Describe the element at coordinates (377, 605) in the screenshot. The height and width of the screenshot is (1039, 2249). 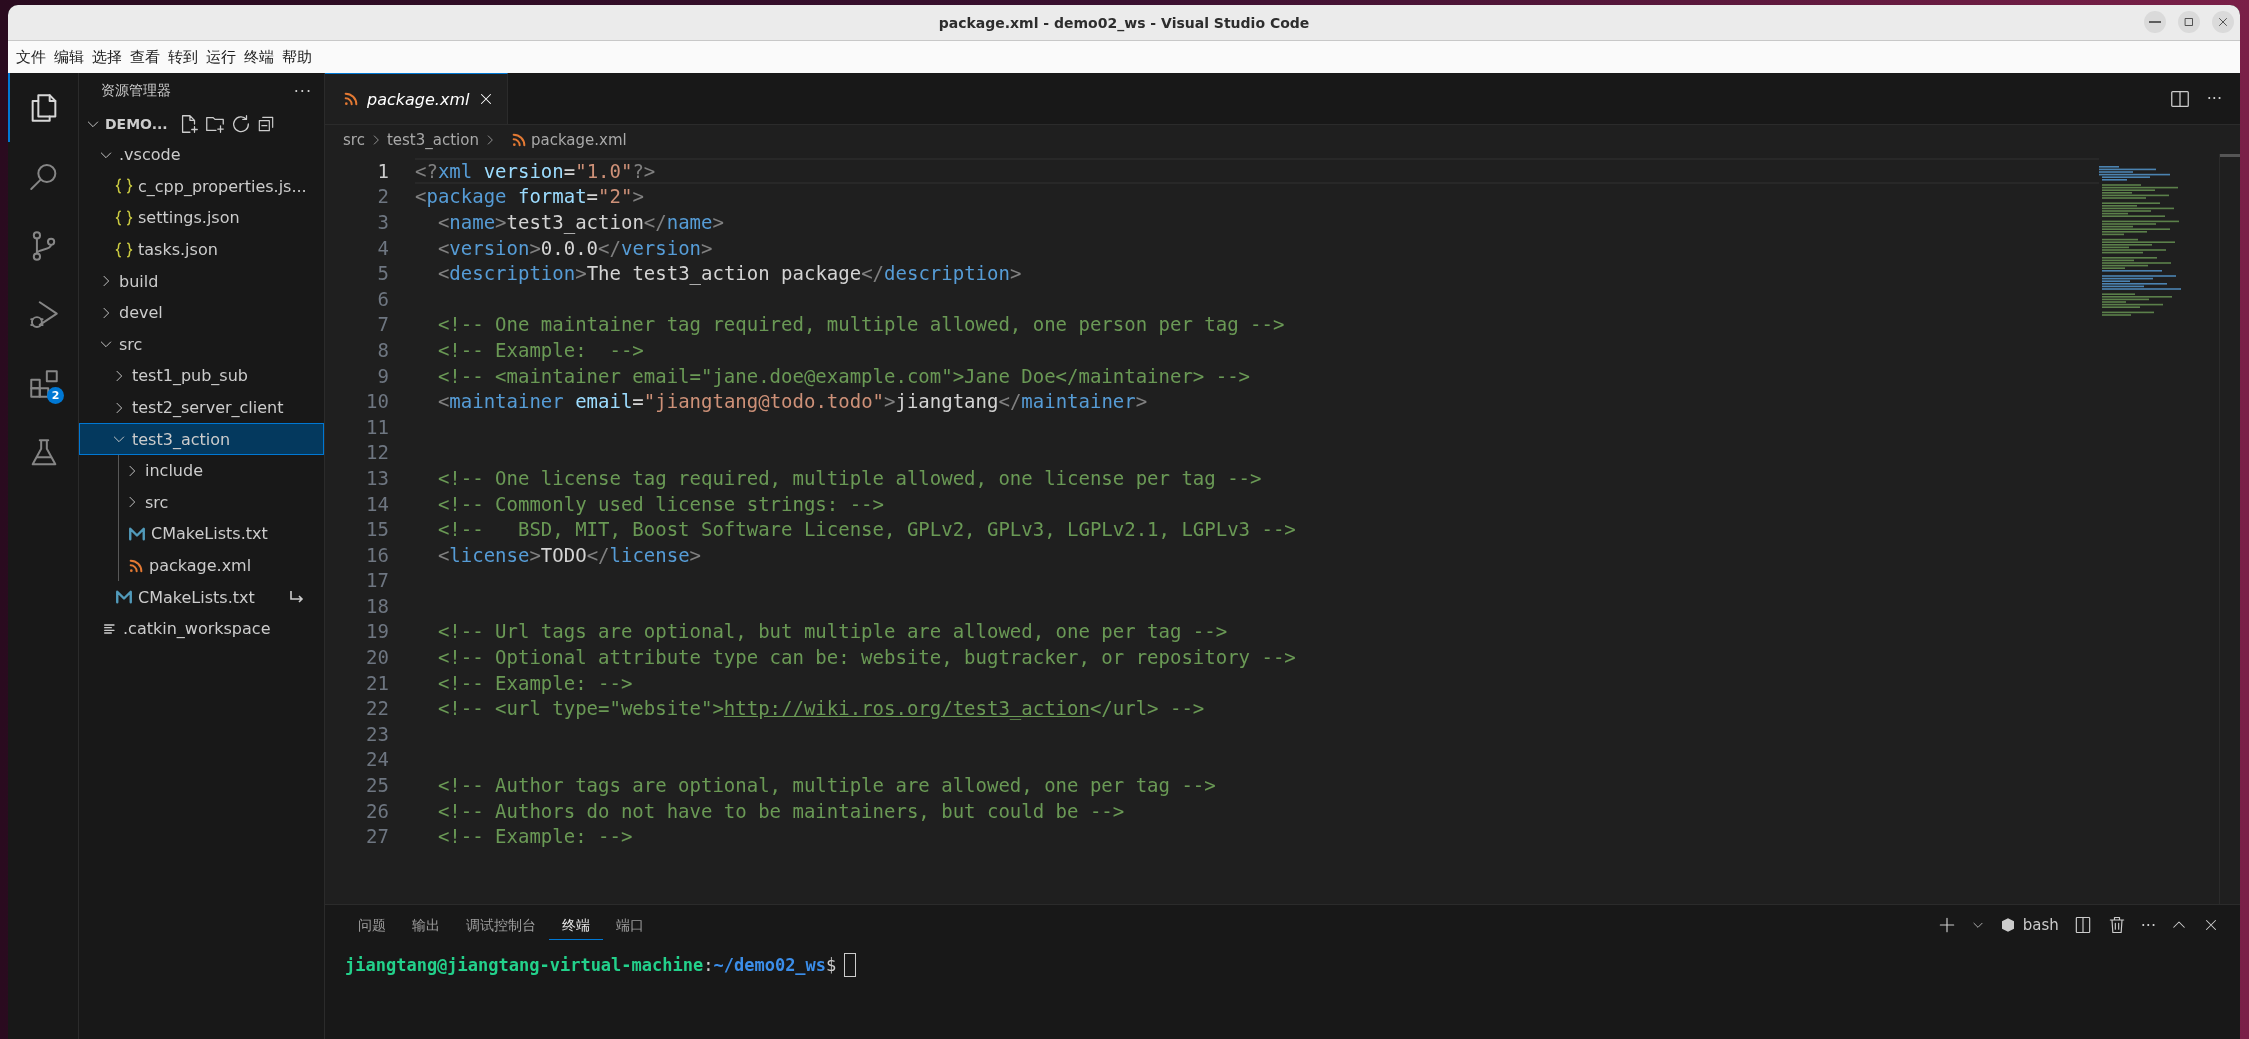
I see `line-number: 18` at that location.